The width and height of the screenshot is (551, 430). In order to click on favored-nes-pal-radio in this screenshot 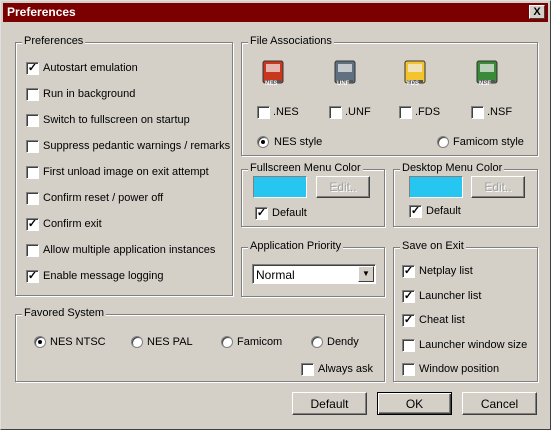, I will do `click(137, 342)`.